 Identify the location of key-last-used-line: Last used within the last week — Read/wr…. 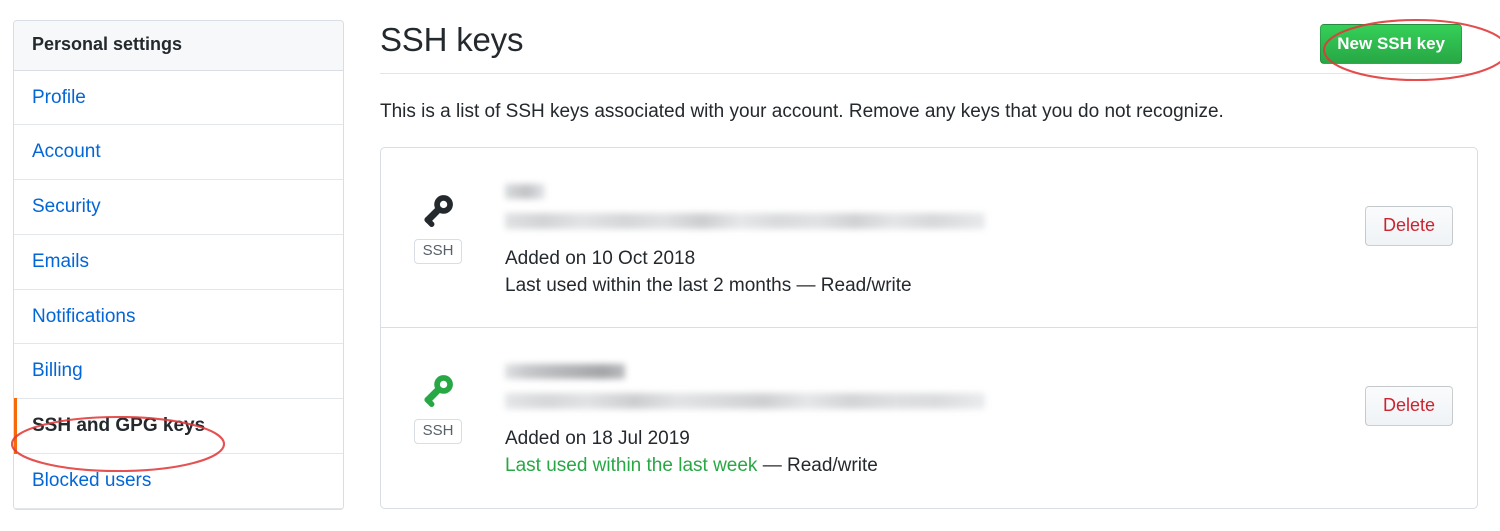
(935, 466).